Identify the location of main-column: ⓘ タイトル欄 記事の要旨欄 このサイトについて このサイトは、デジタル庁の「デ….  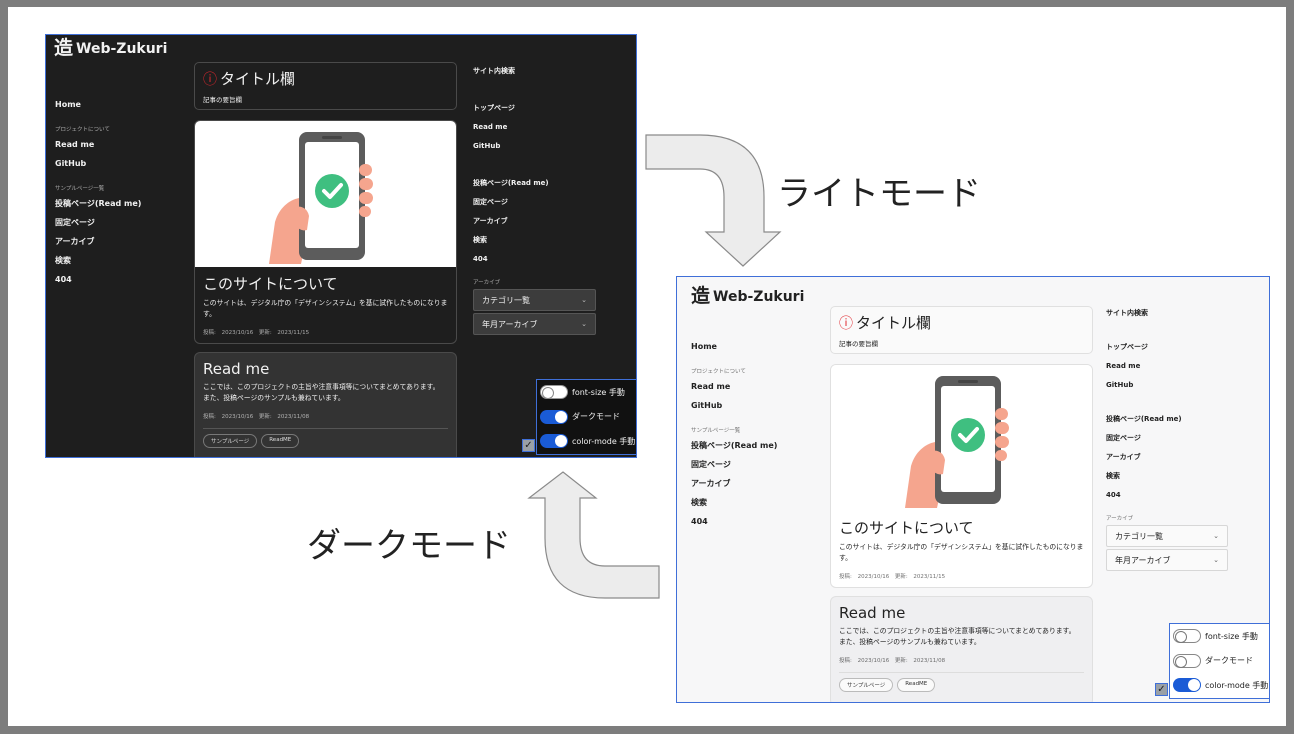
(961, 504).